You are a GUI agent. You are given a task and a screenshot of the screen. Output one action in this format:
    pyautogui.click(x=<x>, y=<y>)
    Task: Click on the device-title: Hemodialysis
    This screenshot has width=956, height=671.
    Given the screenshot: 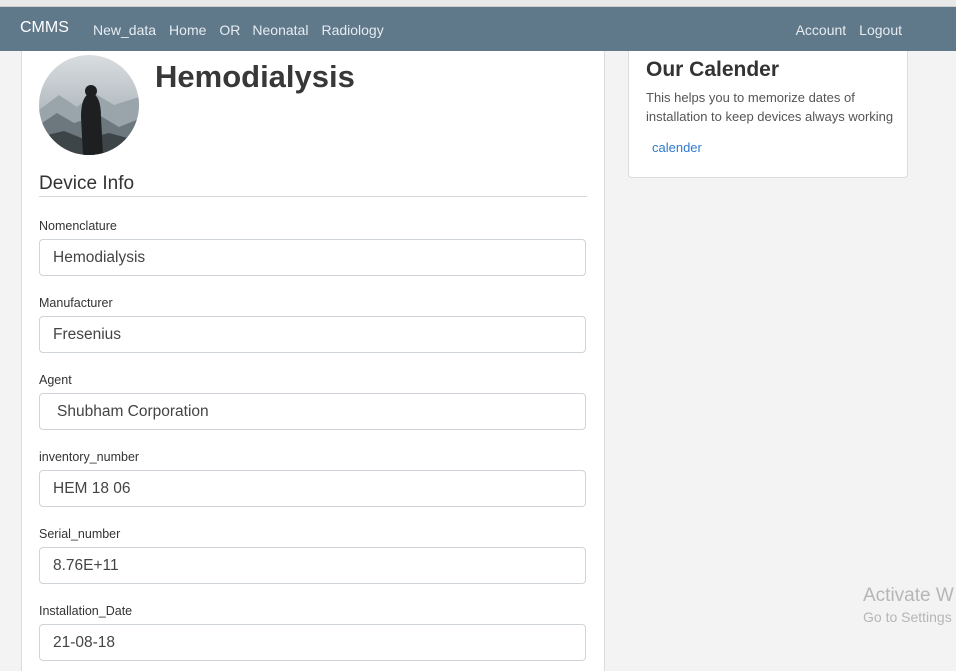 What is the action you would take?
    pyautogui.click(x=255, y=76)
    